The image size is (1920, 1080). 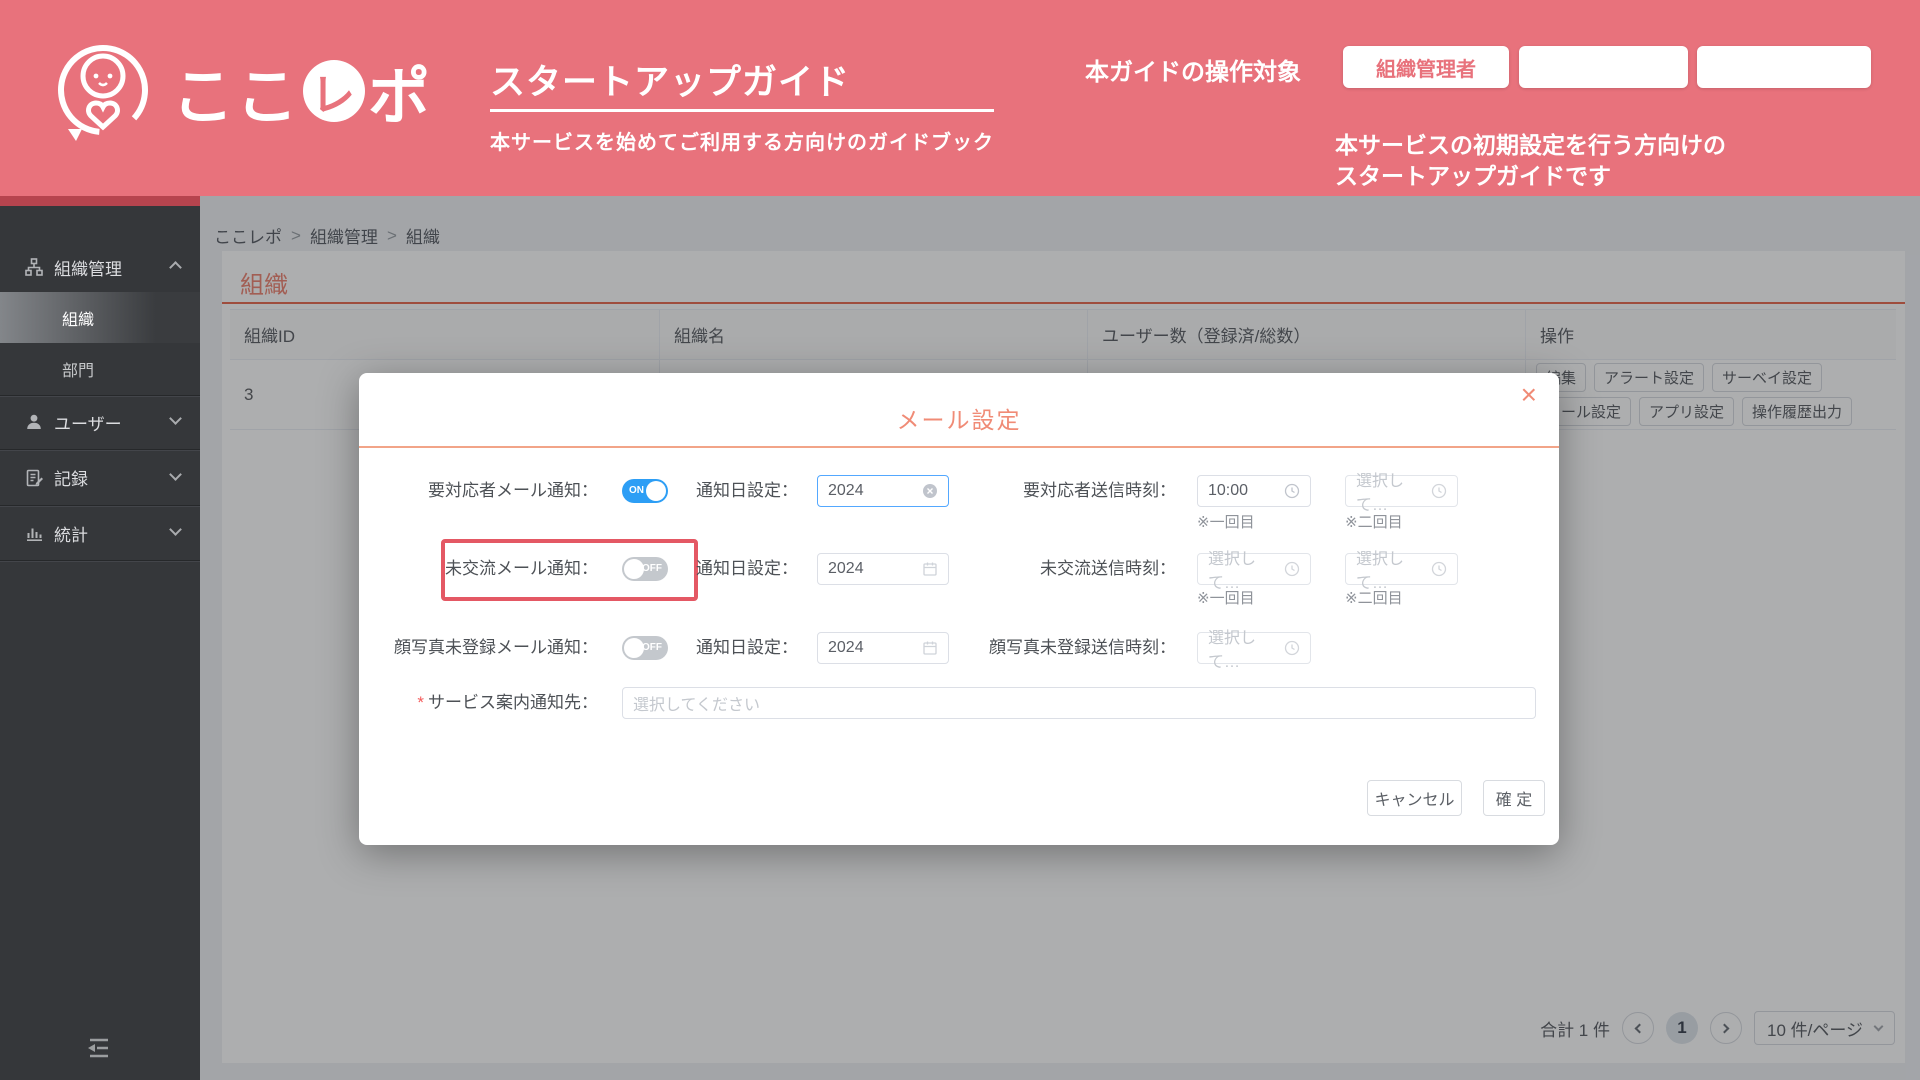 What do you see at coordinates (1082, 647) in the screenshot?
I see `no-photo-send-time-label: 顔写真未登録送信時刻：` at bounding box center [1082, 647].